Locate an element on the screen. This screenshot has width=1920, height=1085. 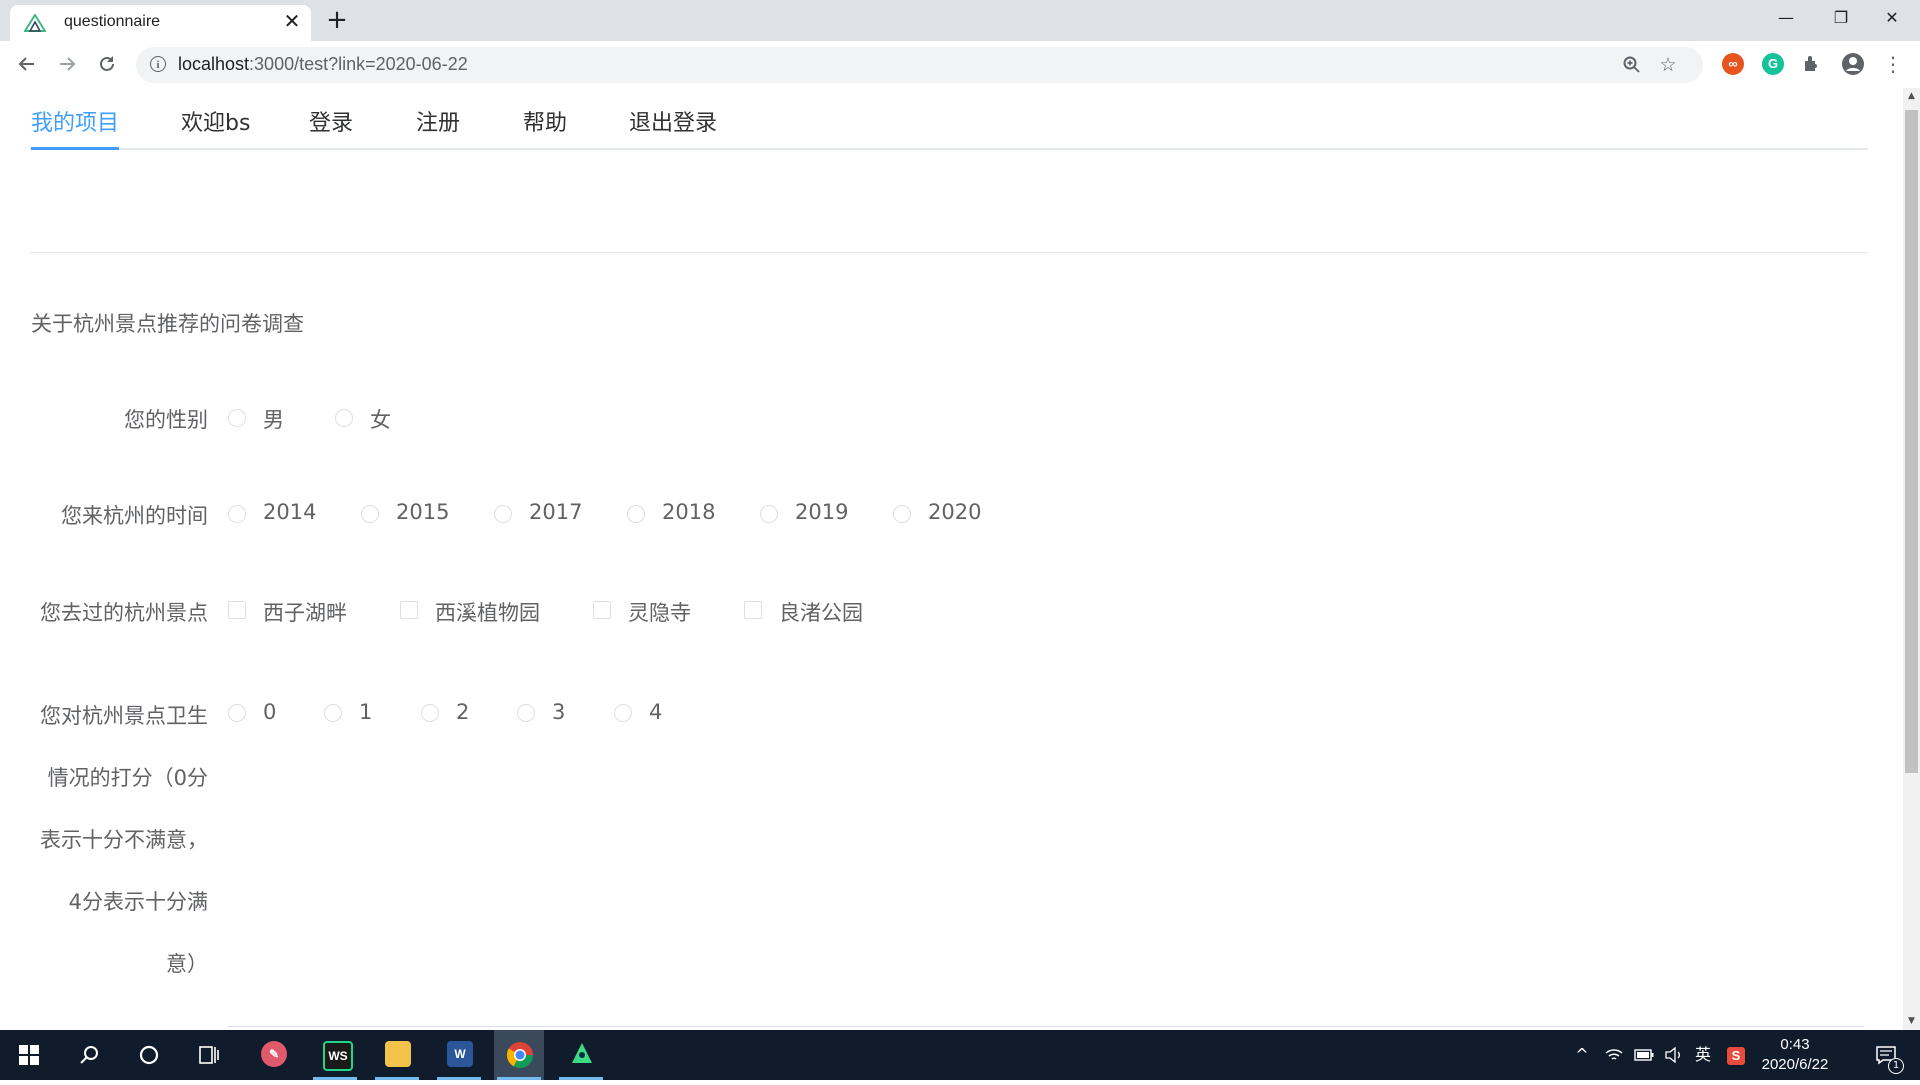
option-label: 2014 is located at coordinates (290, 512).